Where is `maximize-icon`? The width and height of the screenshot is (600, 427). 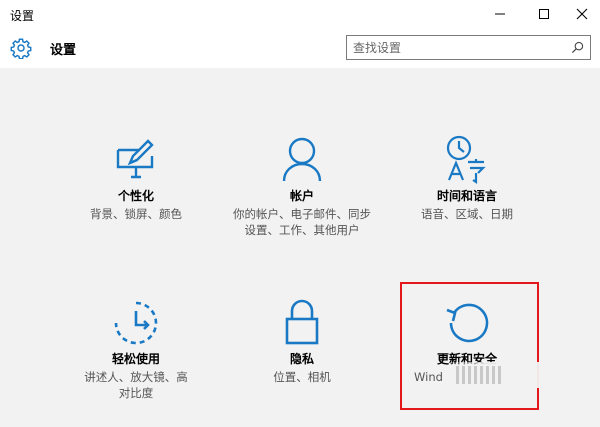
maximize-icon is located at coordinates (544, 14).